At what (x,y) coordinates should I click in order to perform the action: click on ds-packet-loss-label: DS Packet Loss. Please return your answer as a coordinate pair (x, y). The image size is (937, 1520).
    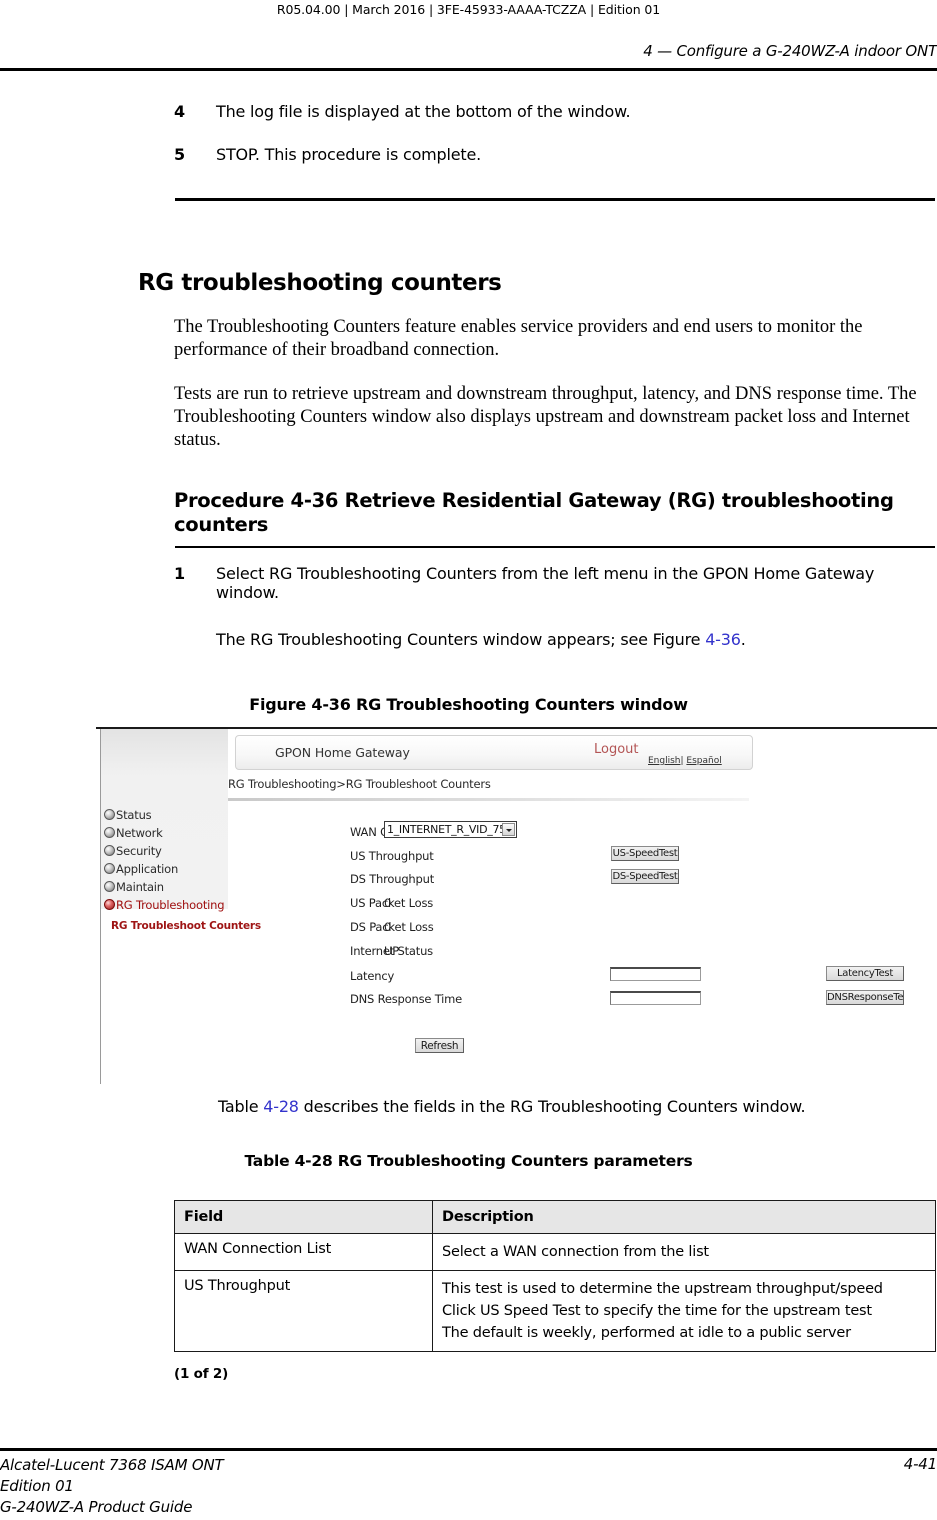
    Looking at the image, I should click on (392, 927).